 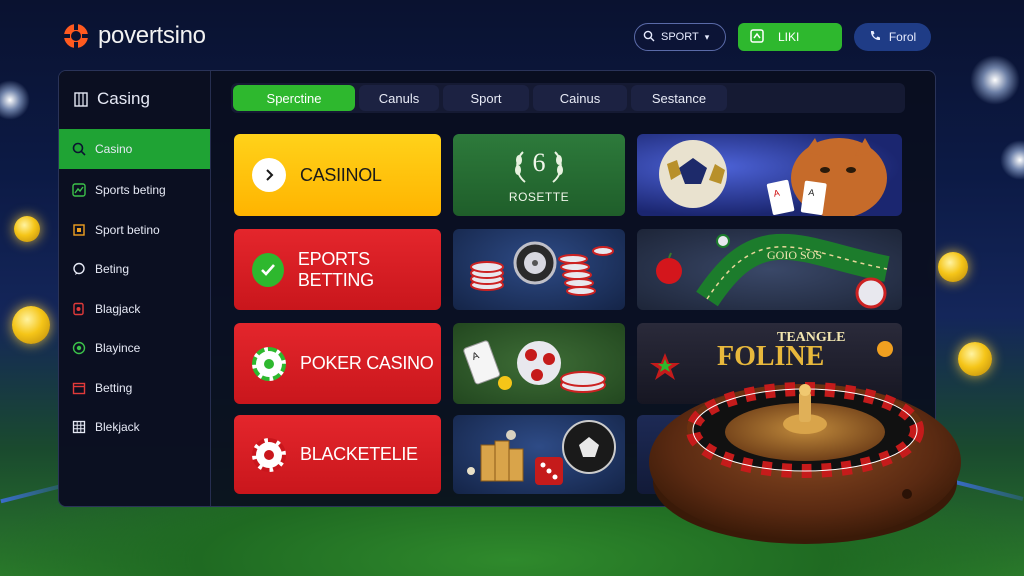 What do you see at coordinates (341, 174) in the screenshot?
I see `category-label: CASIINOL` at bounding box center [341, 174].